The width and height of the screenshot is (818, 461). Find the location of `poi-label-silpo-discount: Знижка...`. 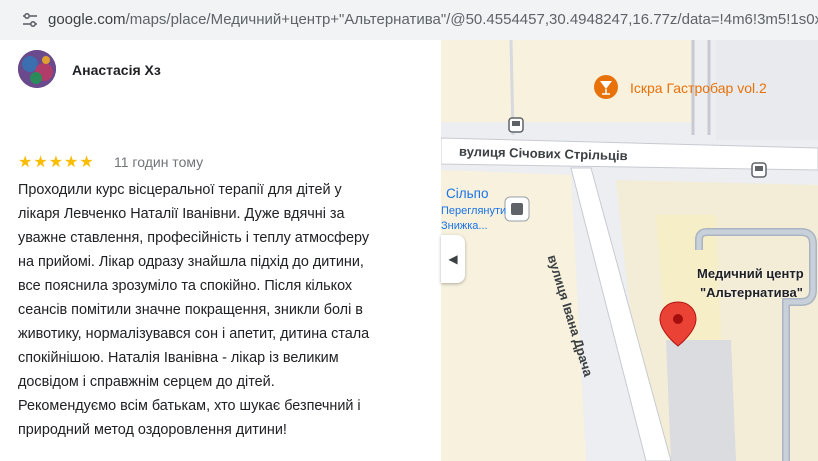

poi-label-silpo-discount: Знижка... is located at coordinates (464, 226).